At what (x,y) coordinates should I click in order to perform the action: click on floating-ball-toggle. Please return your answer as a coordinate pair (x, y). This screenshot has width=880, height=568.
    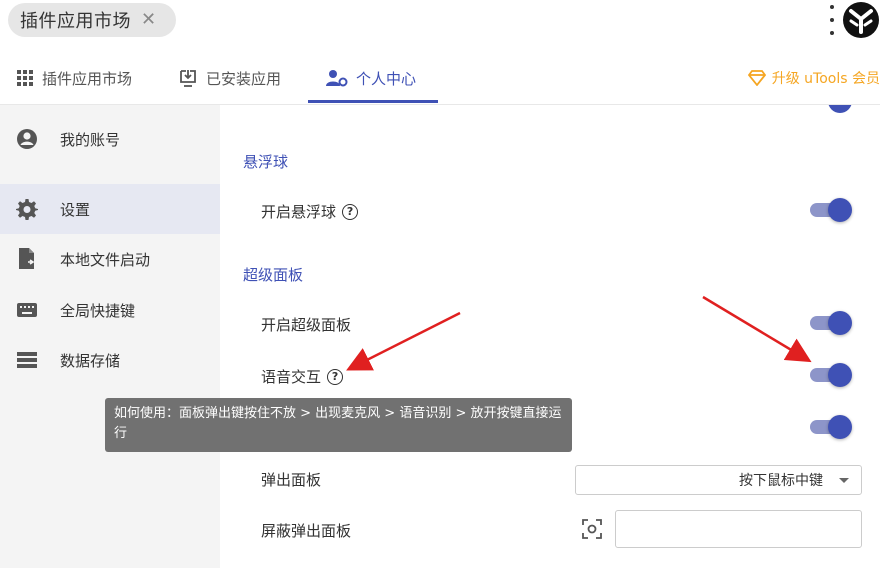
    Looking at the image, I should click on (831, 209).